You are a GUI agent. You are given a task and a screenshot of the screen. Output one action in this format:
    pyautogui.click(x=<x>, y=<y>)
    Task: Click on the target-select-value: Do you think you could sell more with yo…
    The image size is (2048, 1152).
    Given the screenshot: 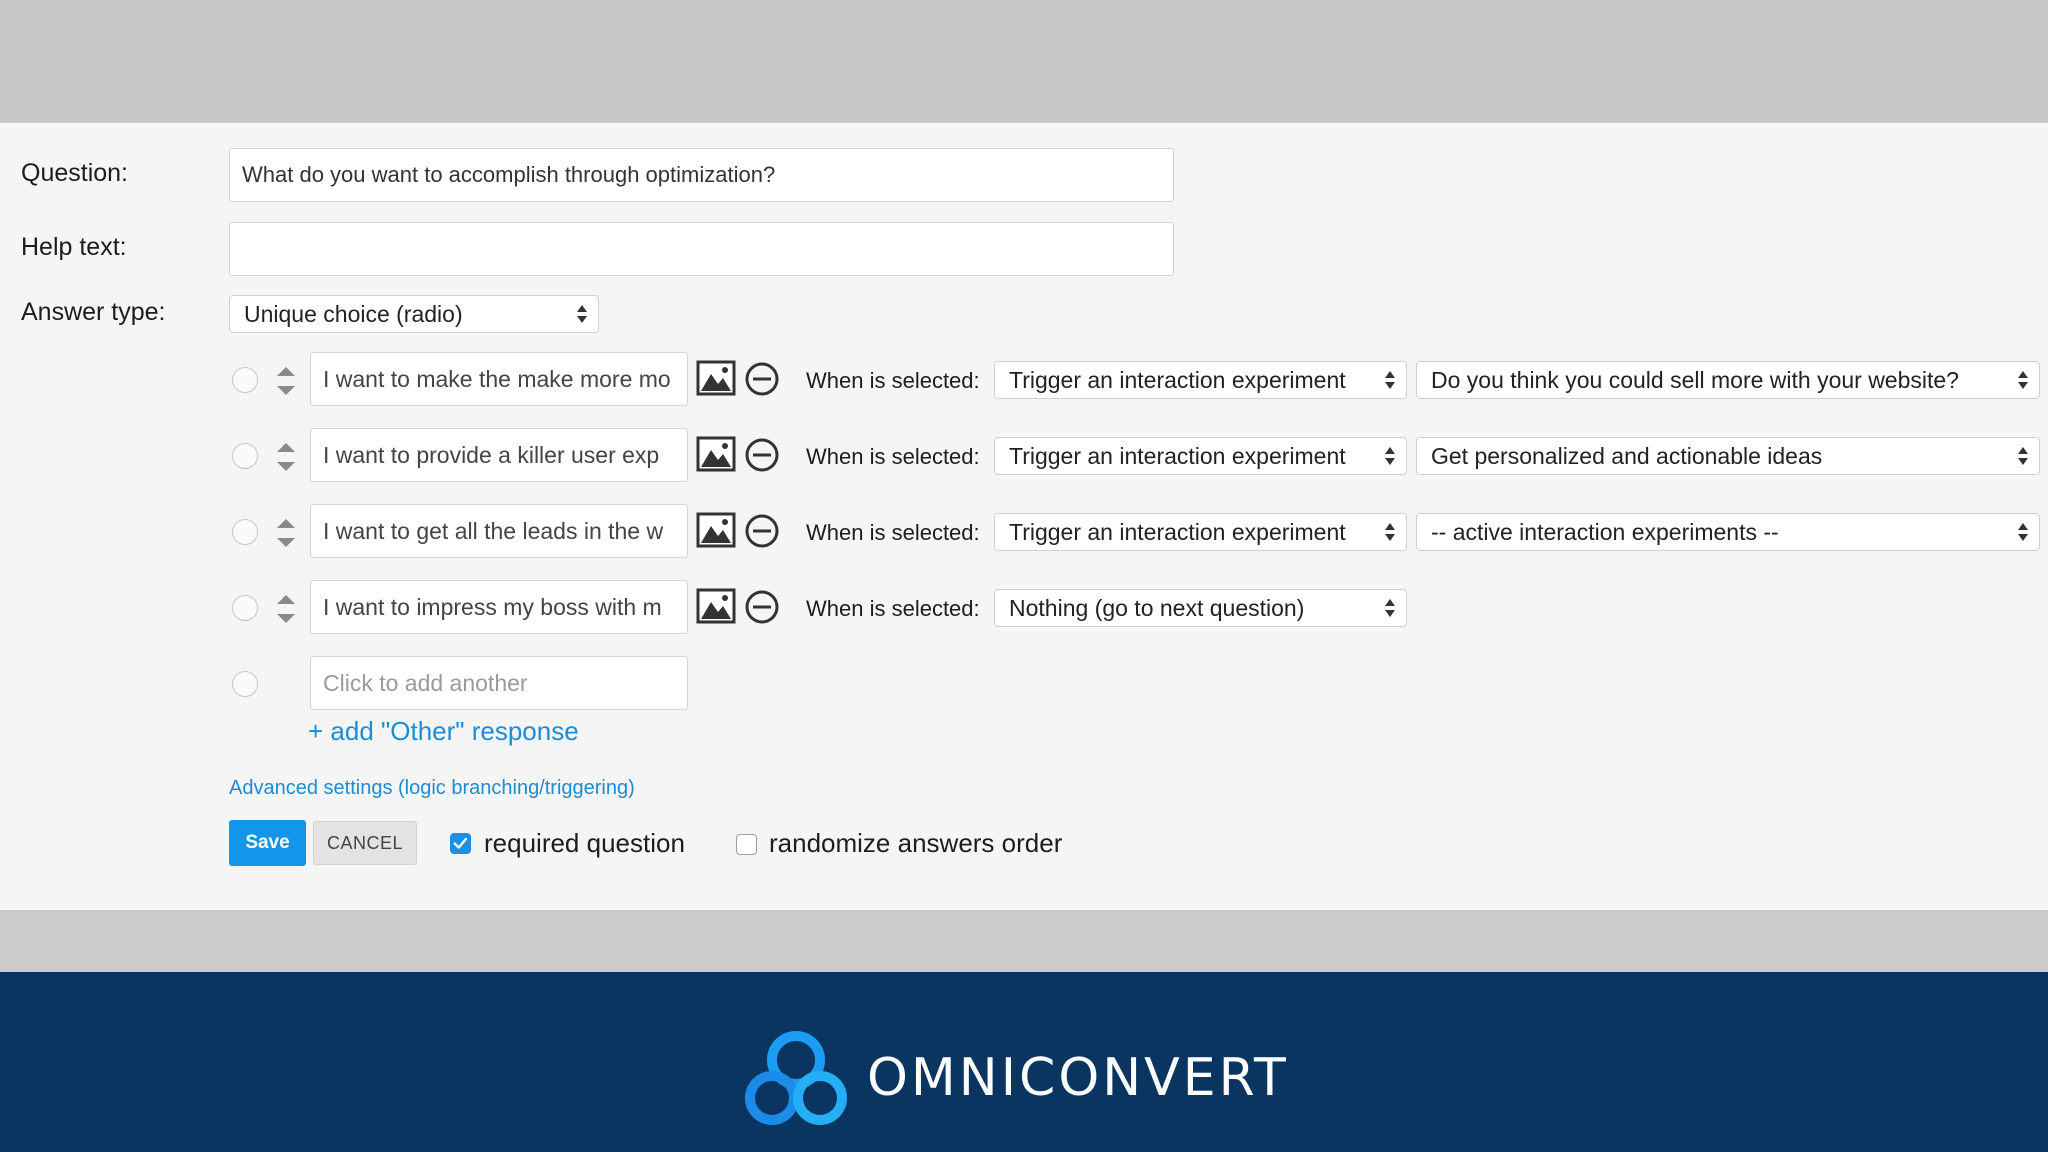 What is the action you would take?
    pyautogui.click(x=1695, y=379)
    